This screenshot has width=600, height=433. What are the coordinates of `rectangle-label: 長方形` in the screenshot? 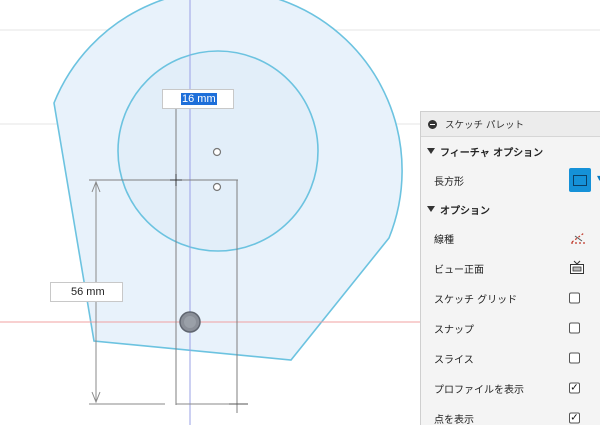 It's located at (449, 182).